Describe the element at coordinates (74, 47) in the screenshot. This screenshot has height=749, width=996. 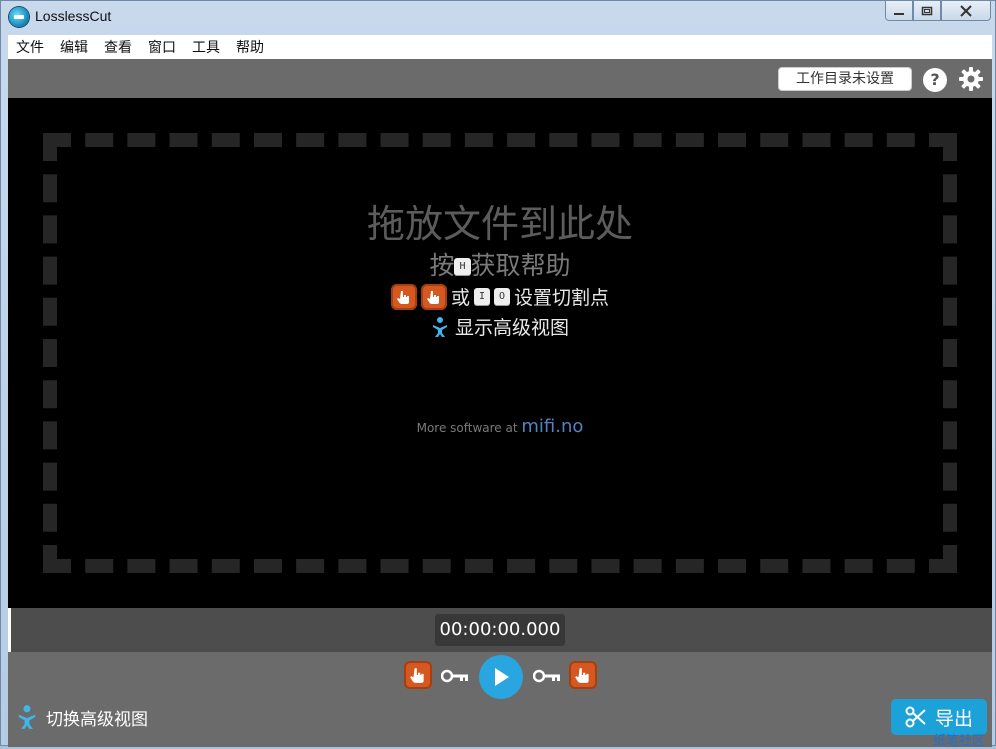
I see `menu-edit: 编辑` at that location.